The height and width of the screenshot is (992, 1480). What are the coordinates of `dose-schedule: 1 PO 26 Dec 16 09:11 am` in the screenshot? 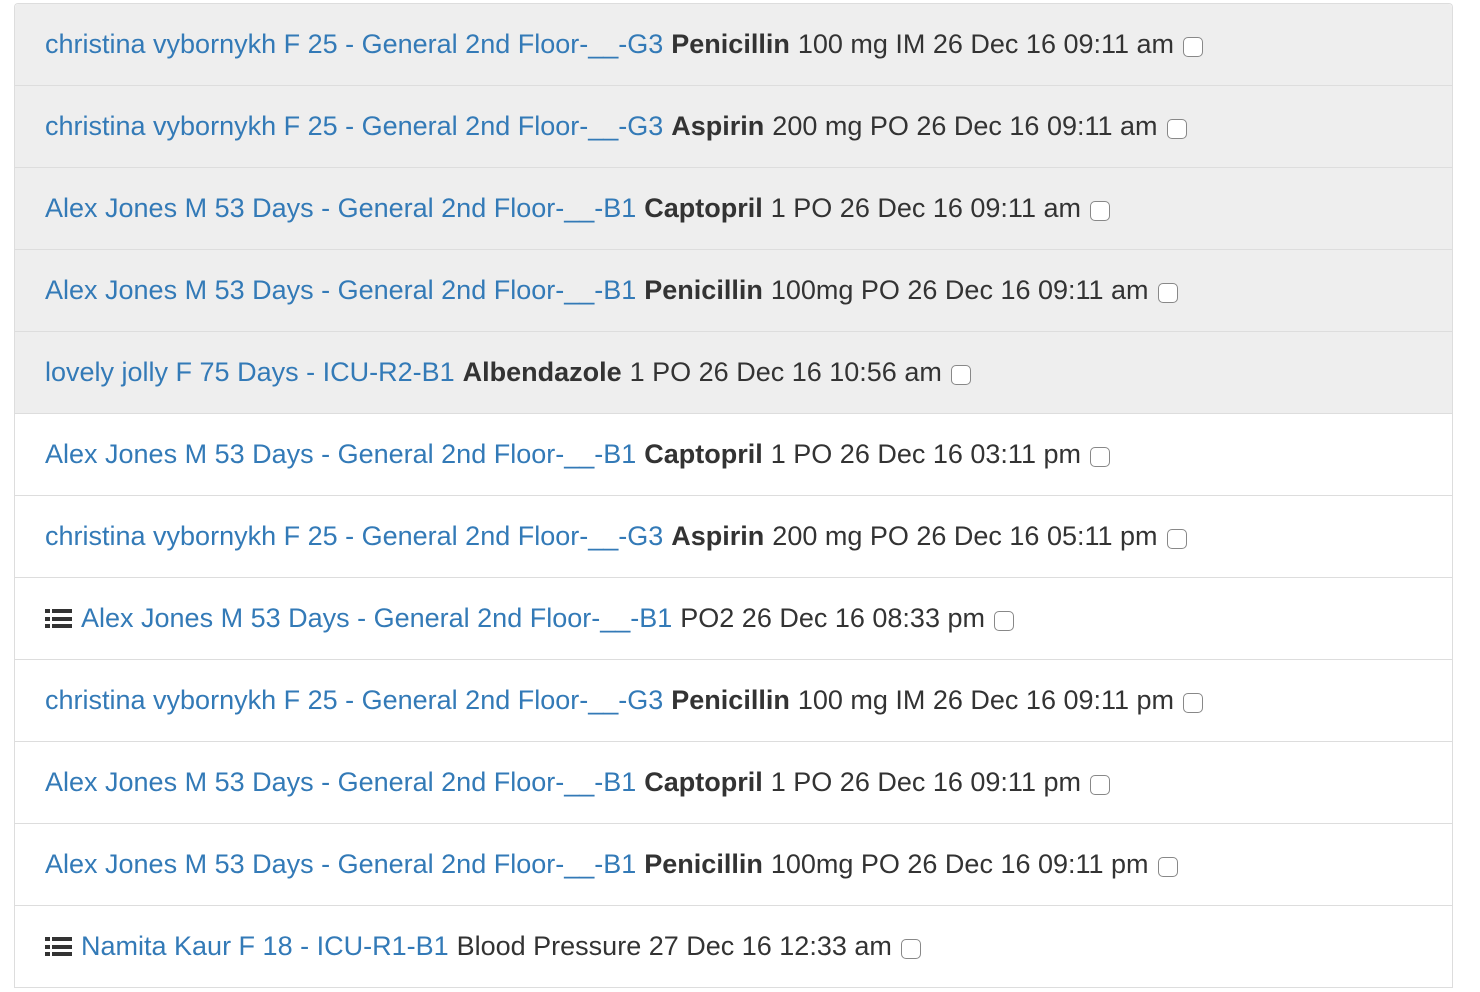 It's located at (925, 208).